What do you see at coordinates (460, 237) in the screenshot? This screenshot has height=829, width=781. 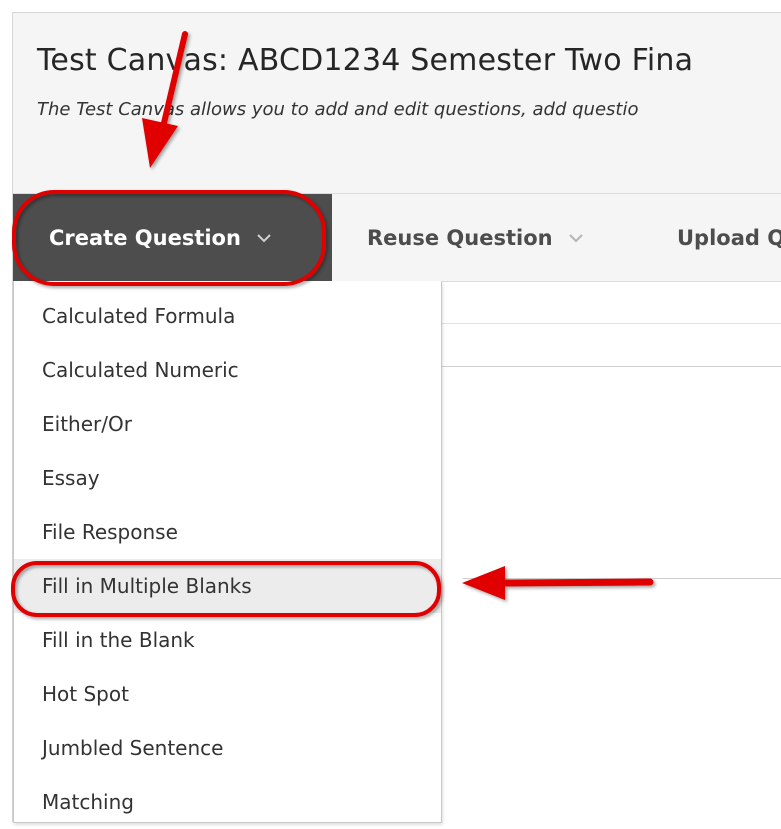 I see `reuse-question-label: Reuse Question` at bounding box center [460, 237].